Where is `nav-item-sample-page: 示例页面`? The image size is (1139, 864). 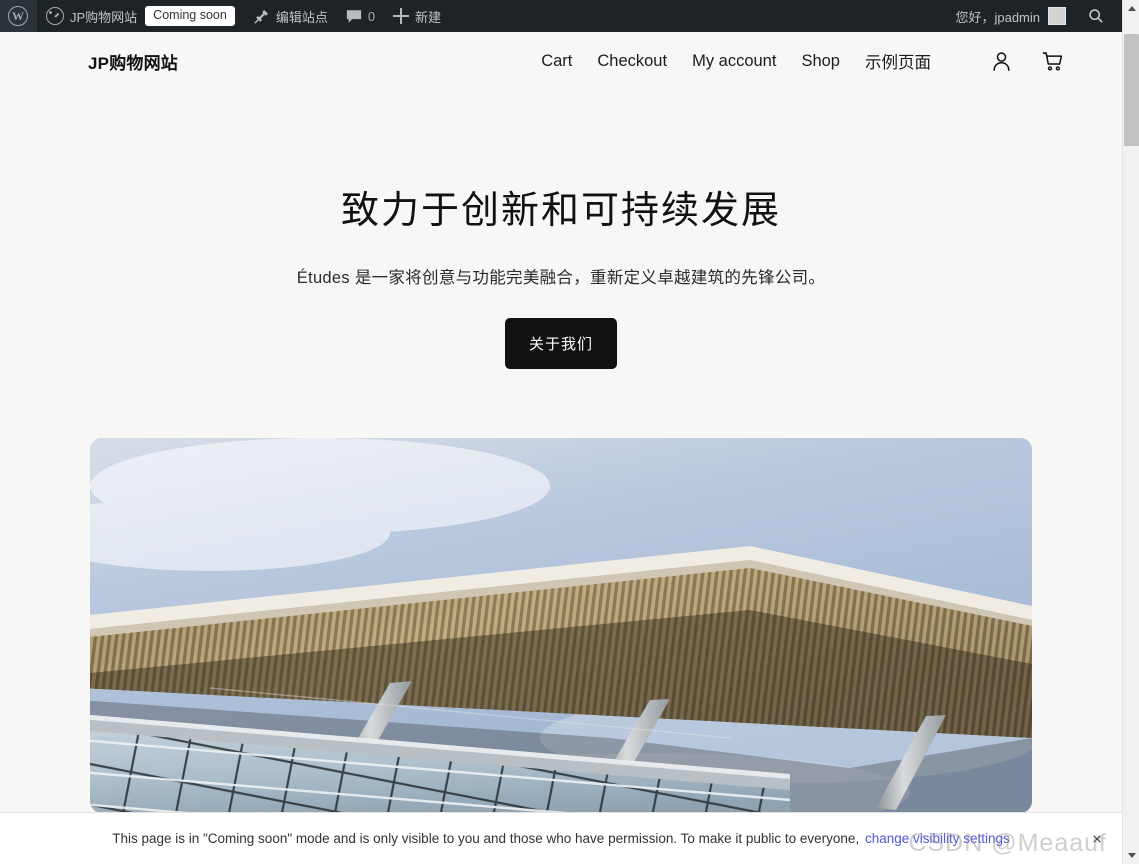
nav-item-sample-page: 示例页面 is located at coordinates (898, 61).